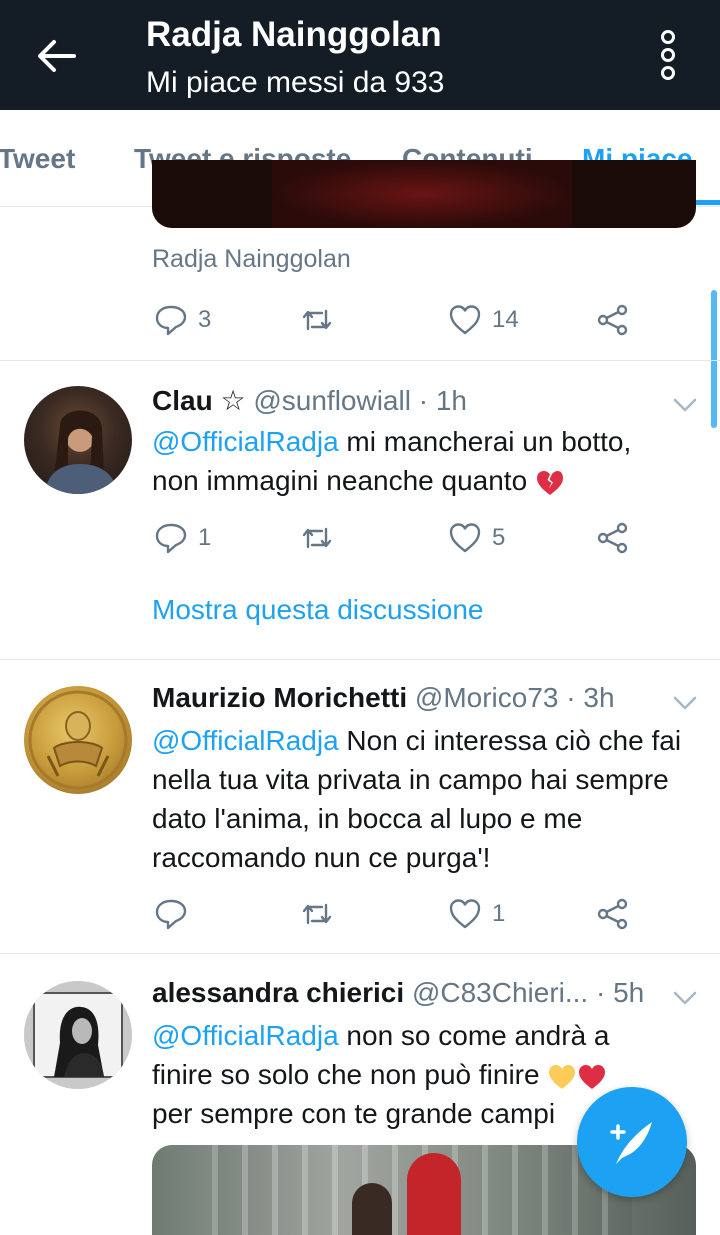  What do you see at coordinates (343, 480) in the screenshot?
I see `tweet-text-line: non immagini neanche quanto` at bounding box center [343, 480].